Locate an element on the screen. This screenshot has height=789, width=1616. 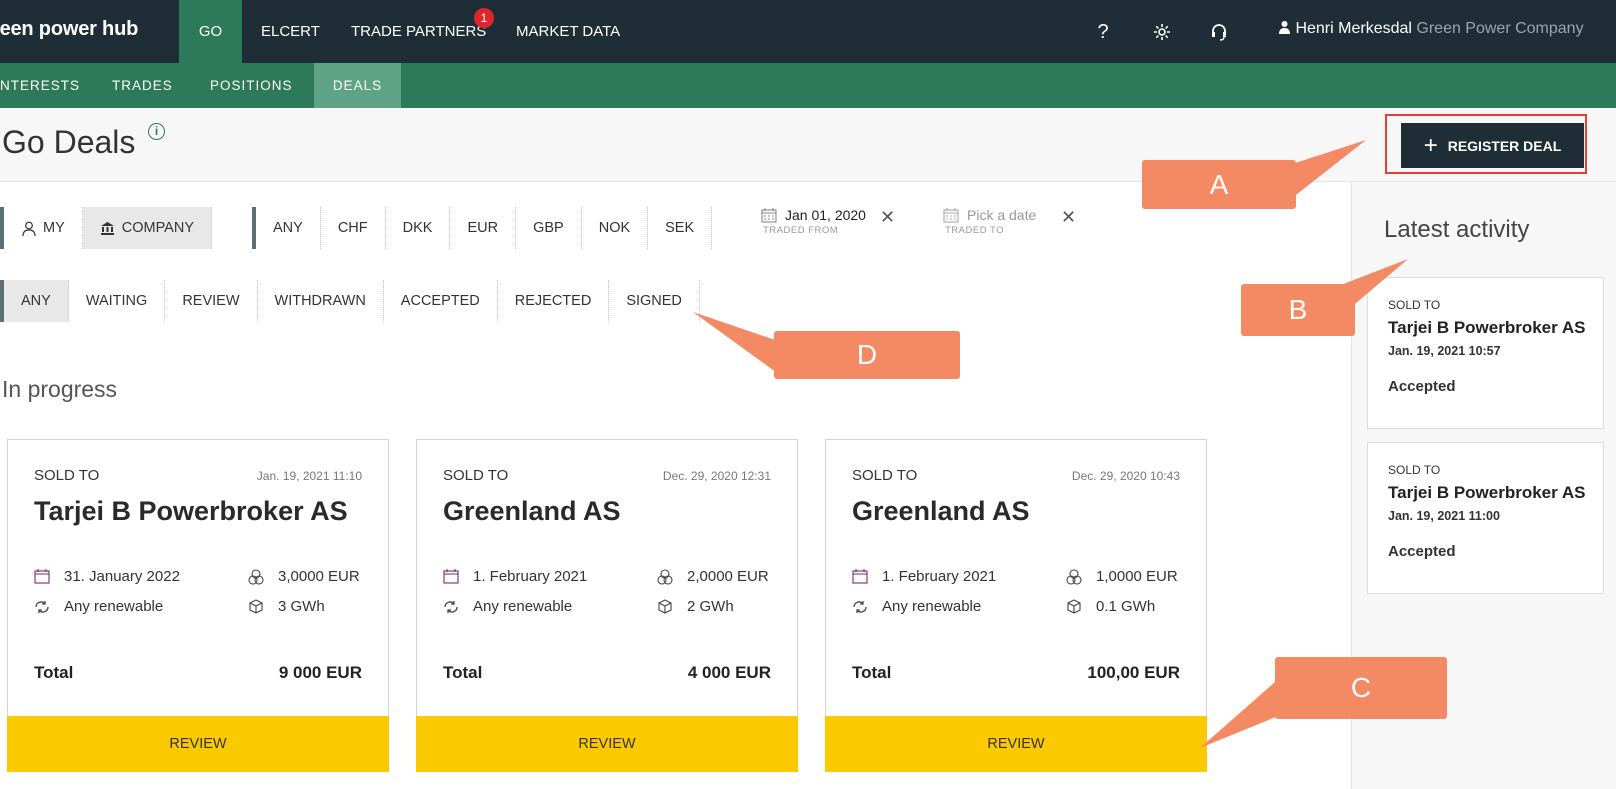
activity-title: Latest activity is located at coordinates (1457, 229).